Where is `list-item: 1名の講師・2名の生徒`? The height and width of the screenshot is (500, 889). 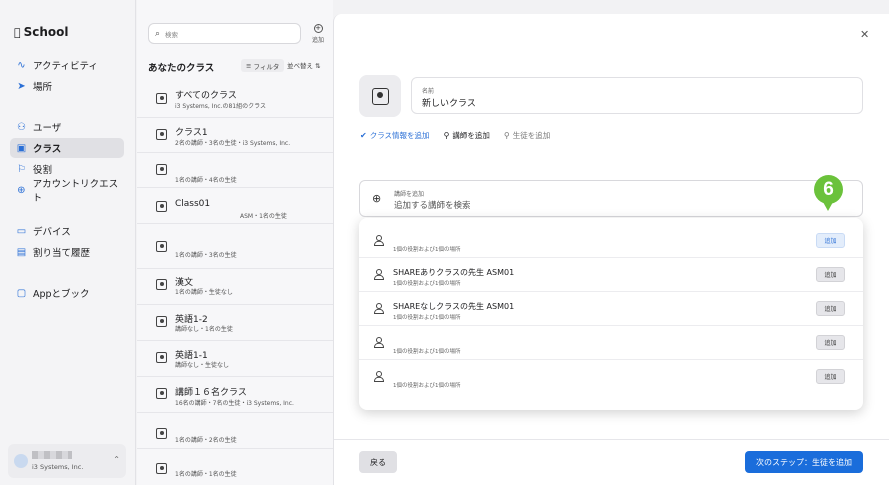
list-item: 1名の講師・2名の生徒 is located at coordinates (235, 431).